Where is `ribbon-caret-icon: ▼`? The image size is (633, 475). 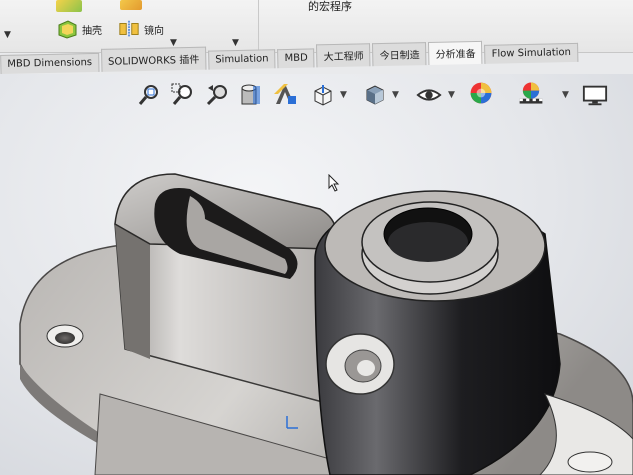 ribbon-caret-icon: ▼ is located at coordinates (7, 35).